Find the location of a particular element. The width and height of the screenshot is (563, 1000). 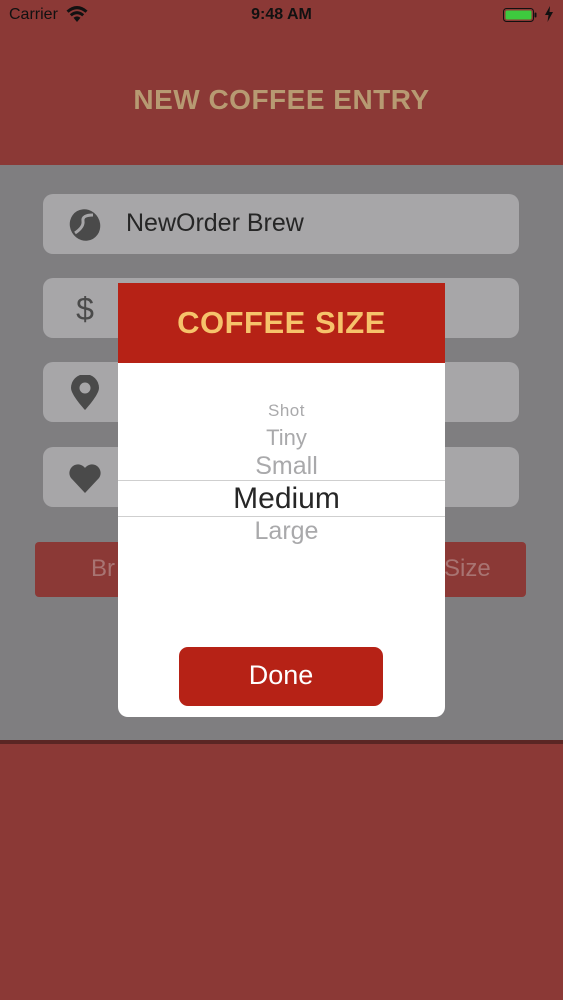

coffee-name-value: NewOrder Brew is located at coordinates (215, 223).